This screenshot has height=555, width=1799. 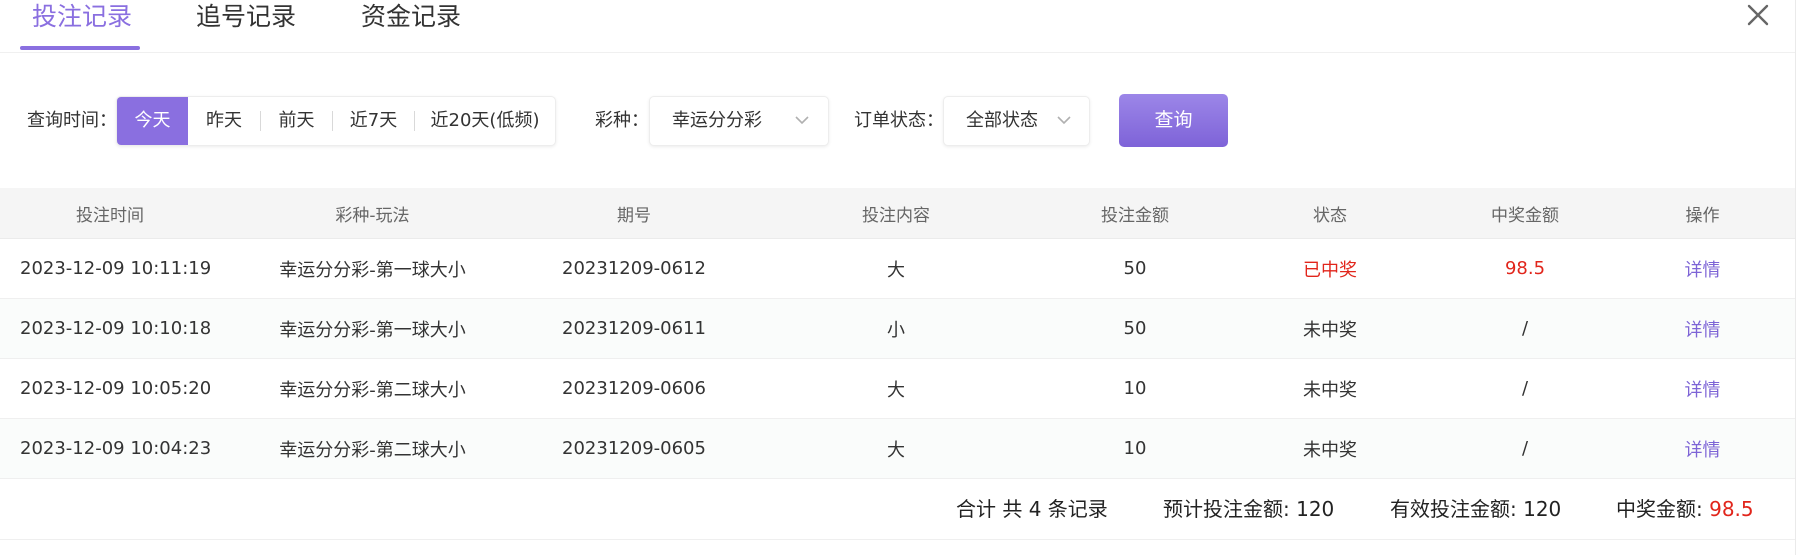 I want to click on bet-time-cell: 2023-12-09 10:10:18, so click(x=116, y=328).